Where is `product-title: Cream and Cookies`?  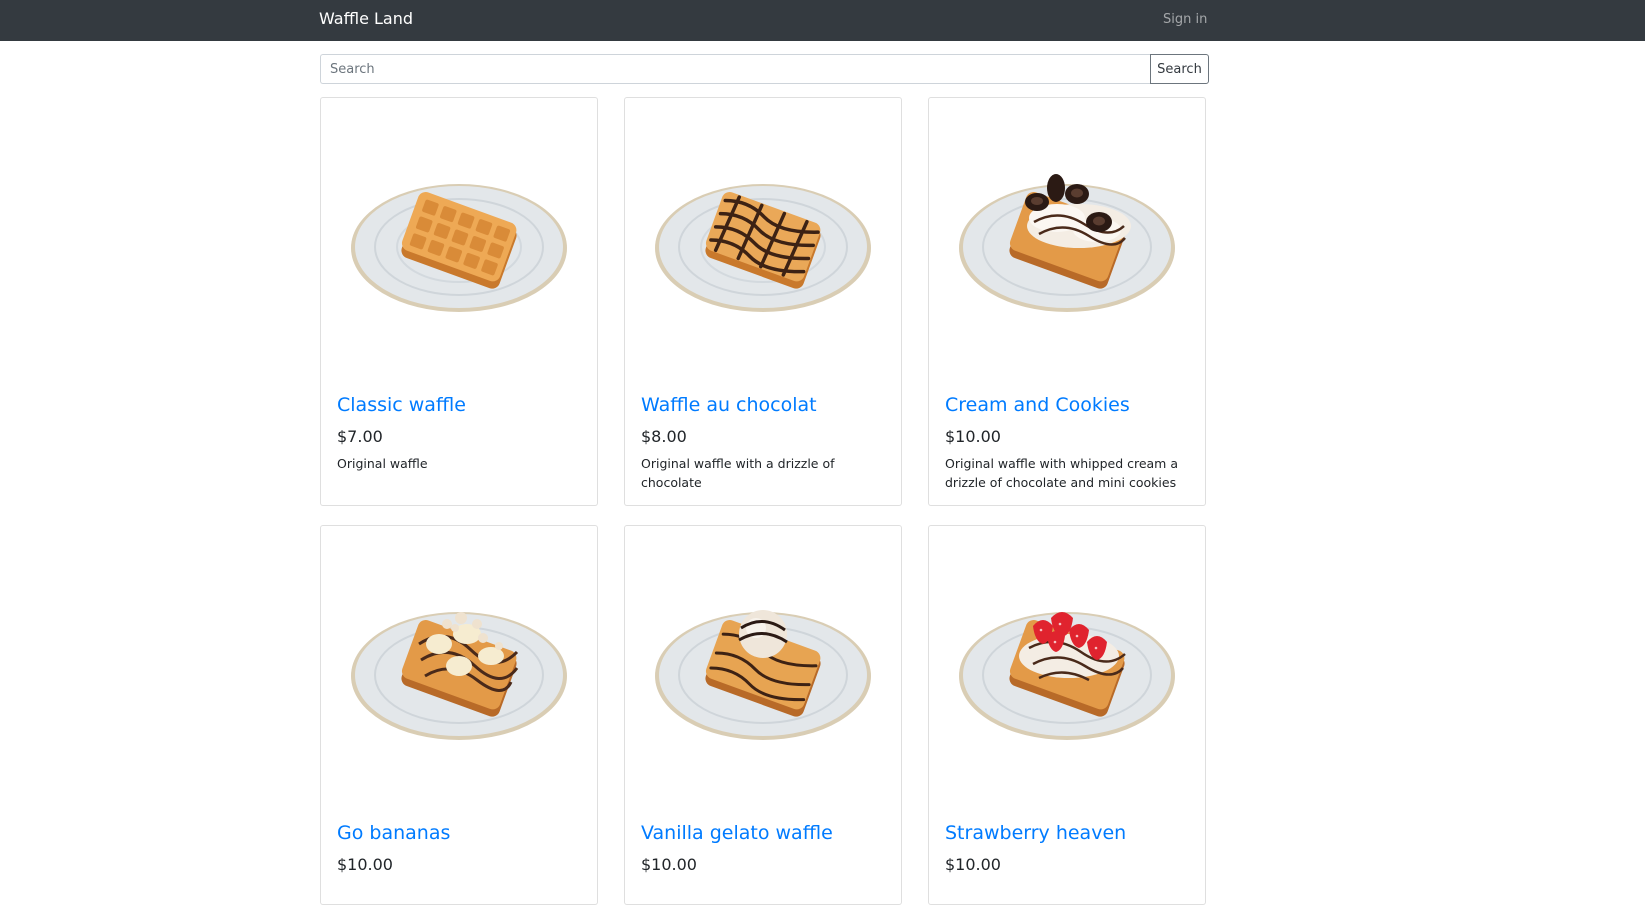 product-title: Cream and Cookies is located at coordinates (1037, 405).